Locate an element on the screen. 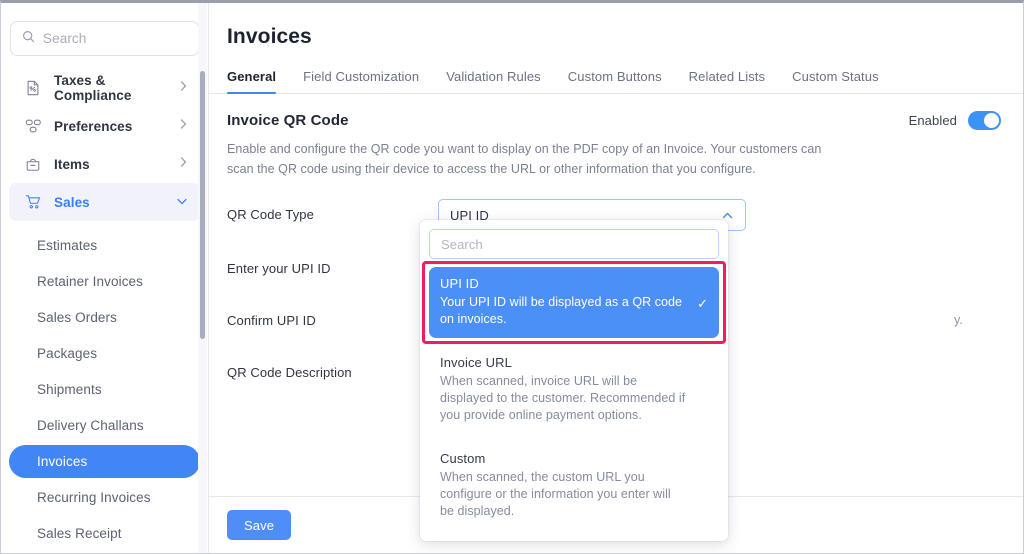  sidebar-item-sales-receipt: Sales Receipt is located at coordinates (104, 533).